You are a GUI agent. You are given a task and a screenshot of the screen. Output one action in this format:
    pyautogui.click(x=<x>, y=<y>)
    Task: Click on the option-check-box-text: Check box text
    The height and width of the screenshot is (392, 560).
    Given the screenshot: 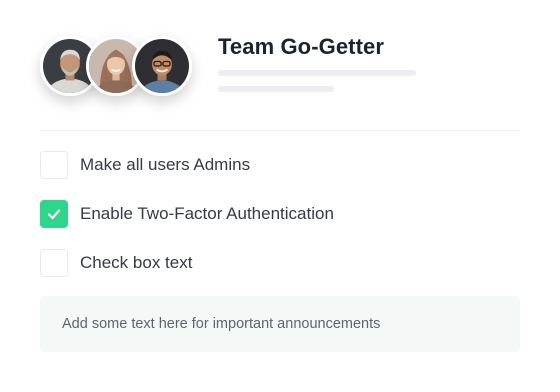 What is the action you would take?
    pyautogui.click(x=280, y=263)
    